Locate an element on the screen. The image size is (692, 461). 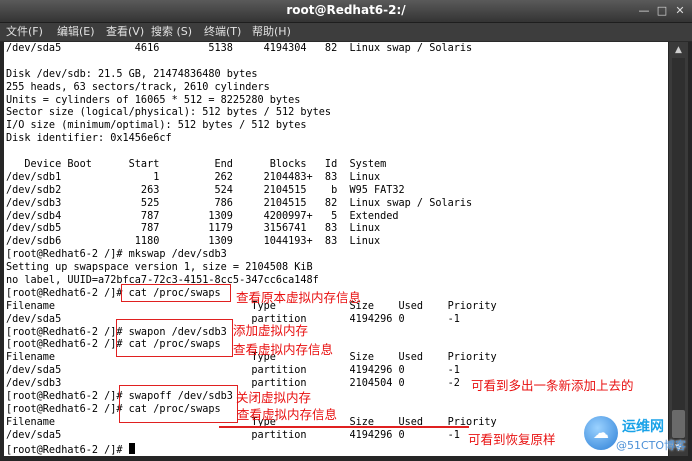
terminal-line: [root@Redhat6-2 /]# mkswap /dev/sdb3 is located at coordinates (116, 255).